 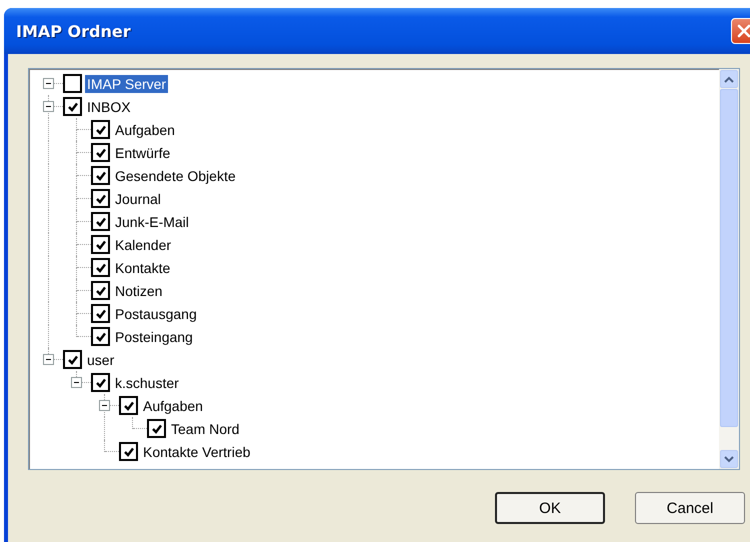 I want to click on tree-item: Notizen, so click(x=138, y=291).